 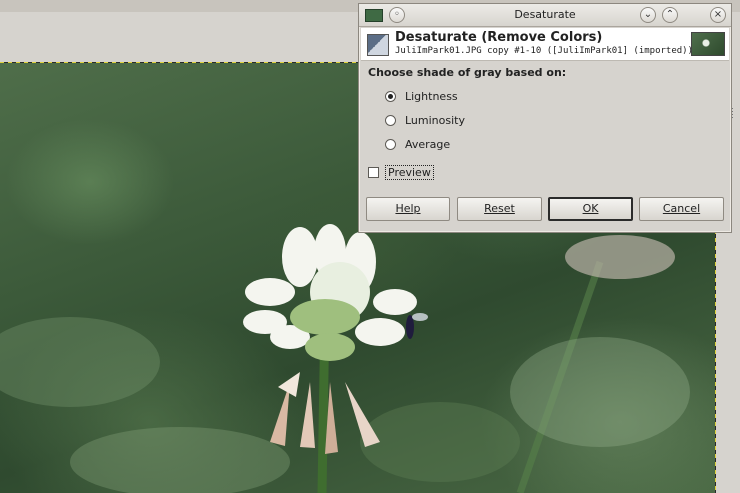 I want to click on ok-button: OK, so click(x=590, y=209).